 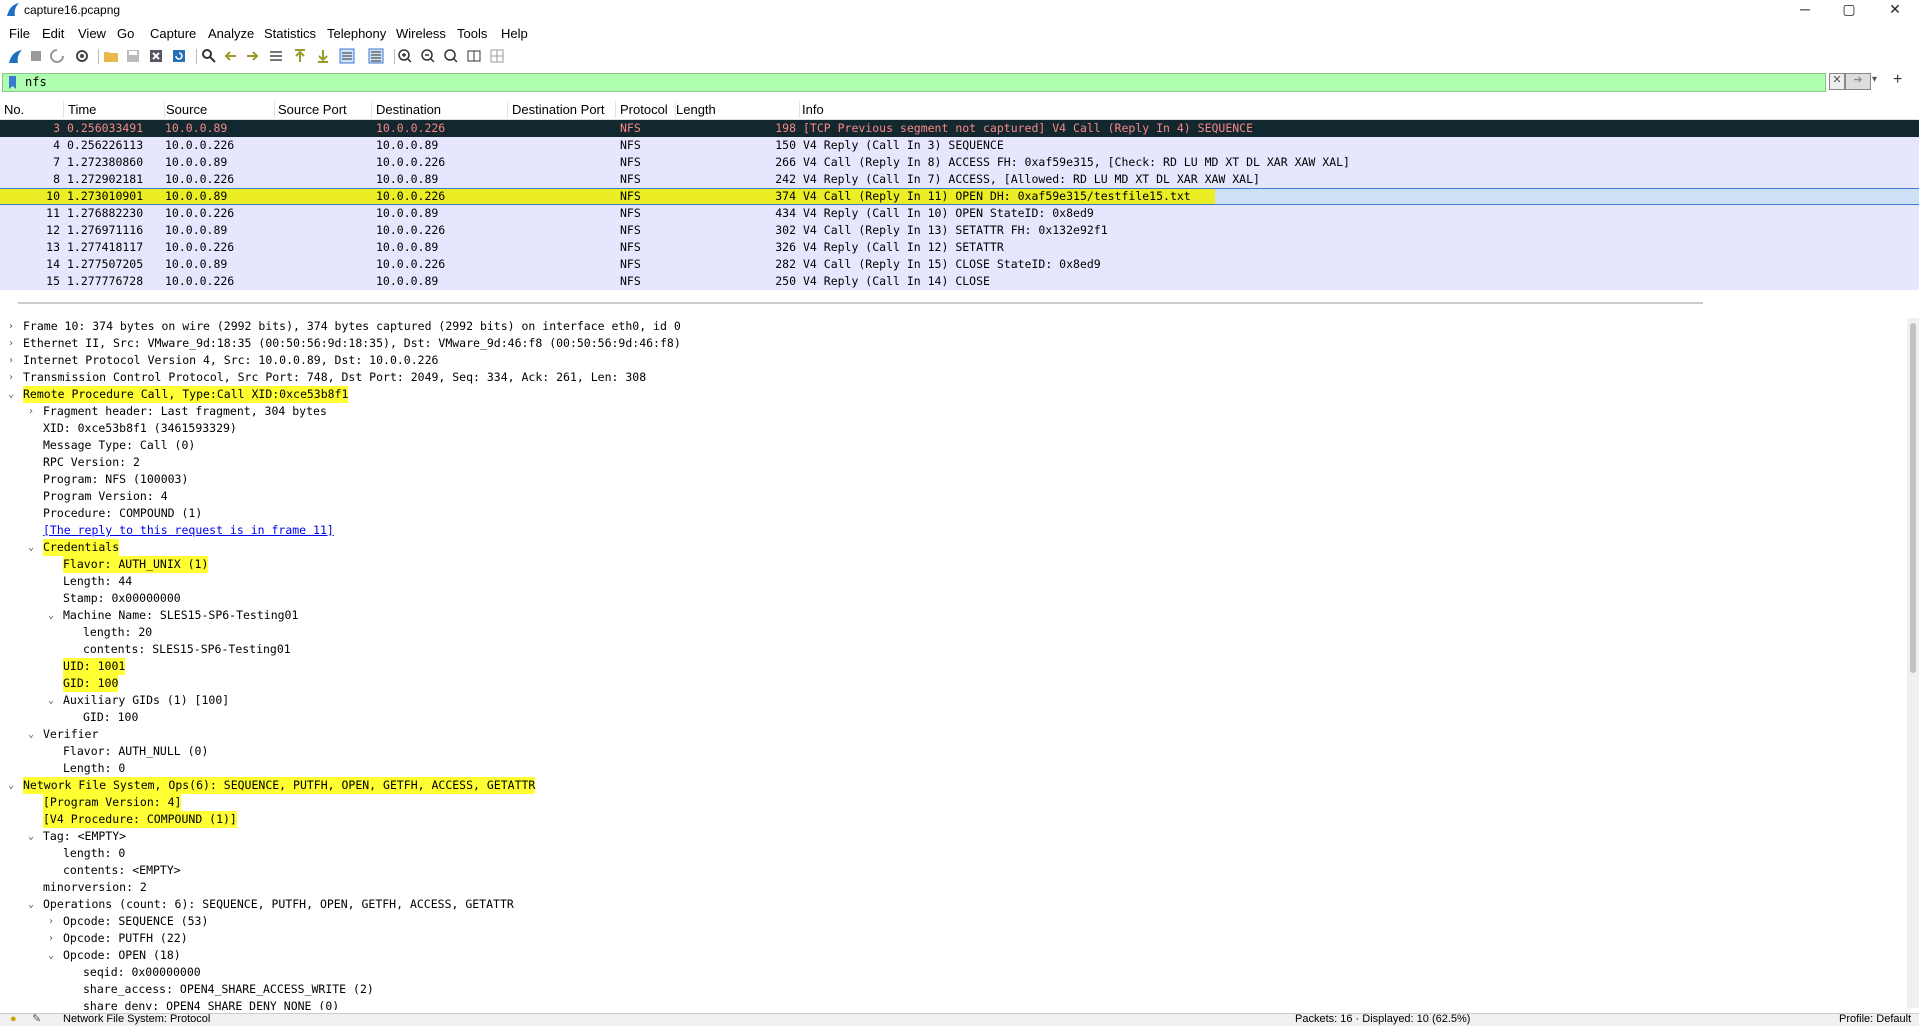 I want to click on reload-icon, so click(x=179, y=56).